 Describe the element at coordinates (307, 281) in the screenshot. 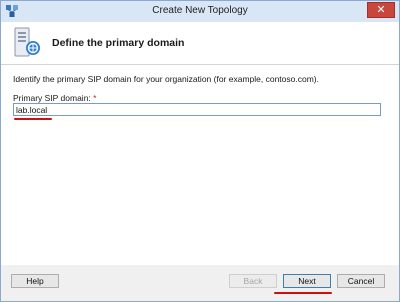

I see `next-button: Next` at that location.